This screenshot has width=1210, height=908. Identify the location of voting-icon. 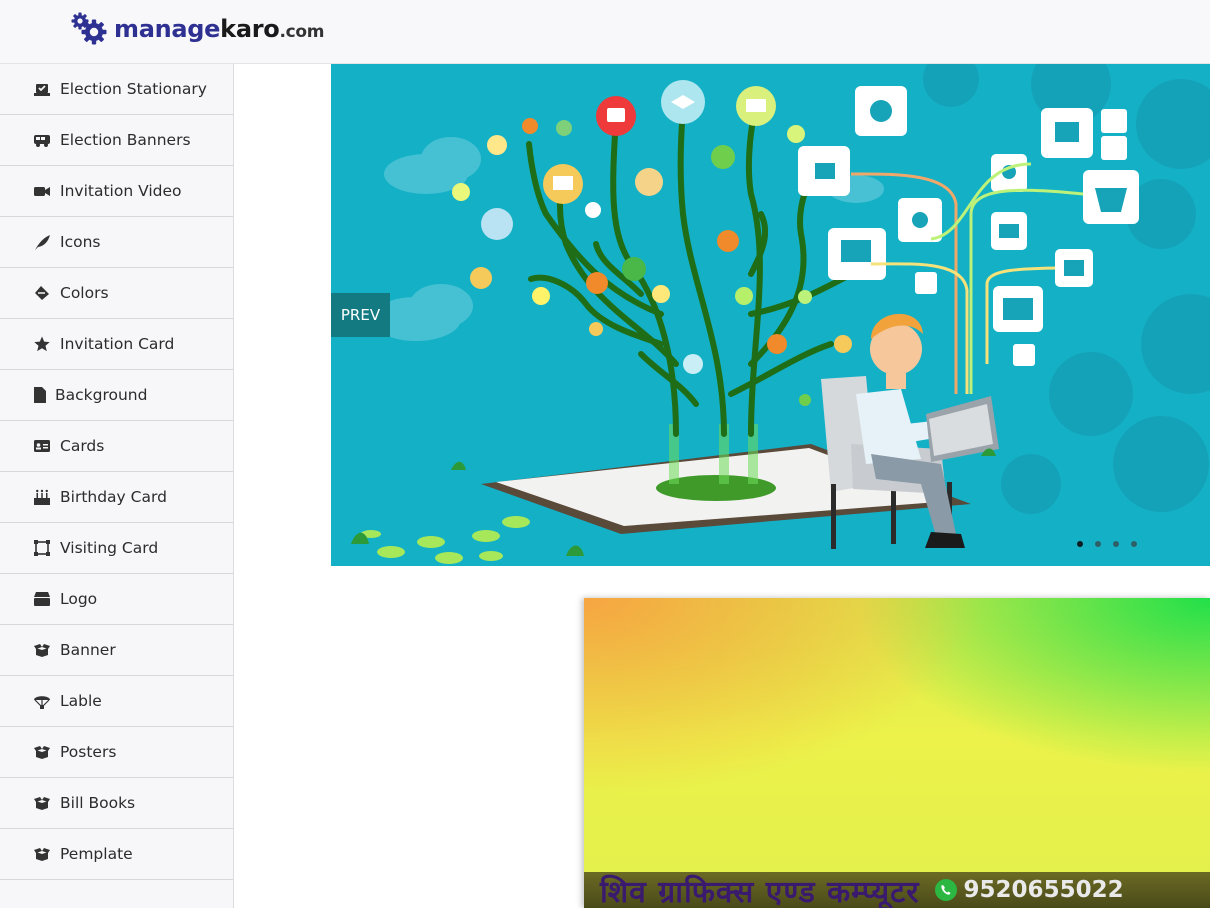
(42, 89).